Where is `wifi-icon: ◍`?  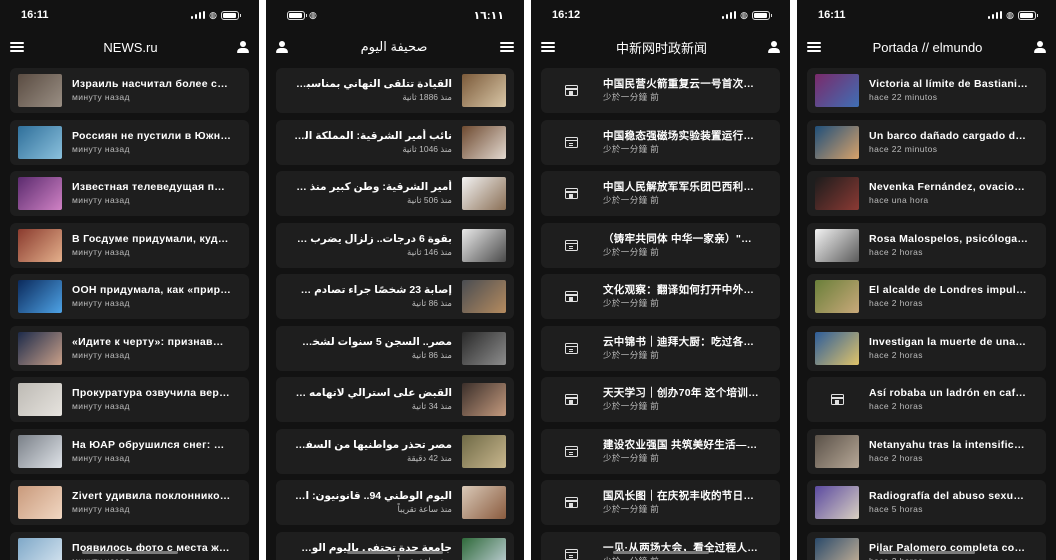 wifi-icon: ◍ is located at coordinates (744, 14).